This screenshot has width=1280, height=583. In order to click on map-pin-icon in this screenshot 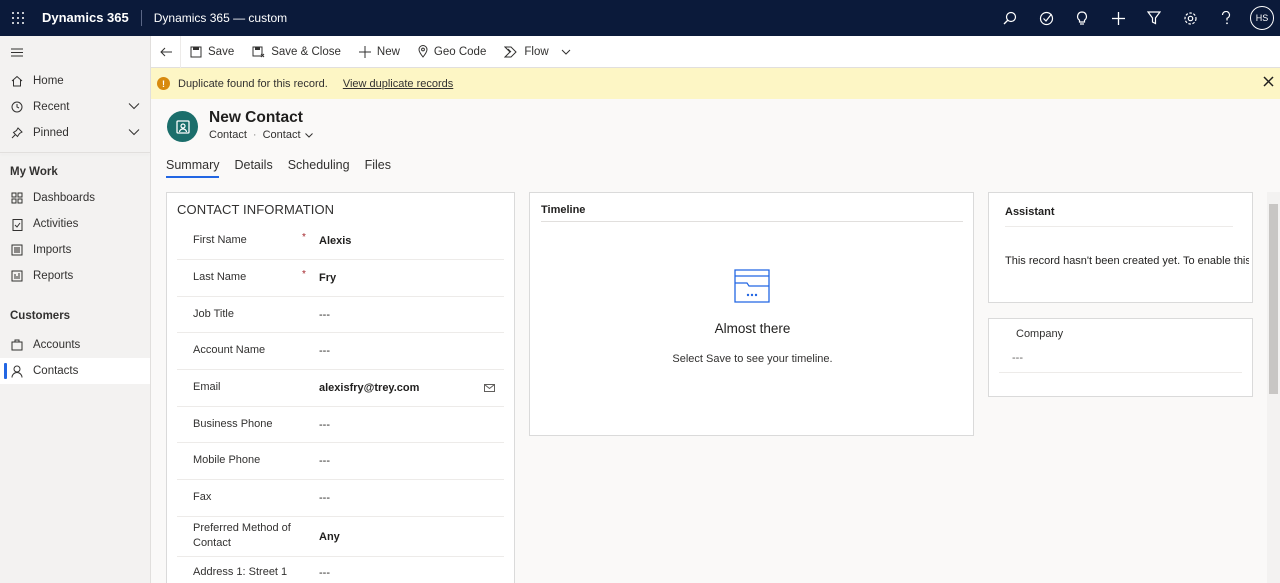, I will do `click(423, 51)`.